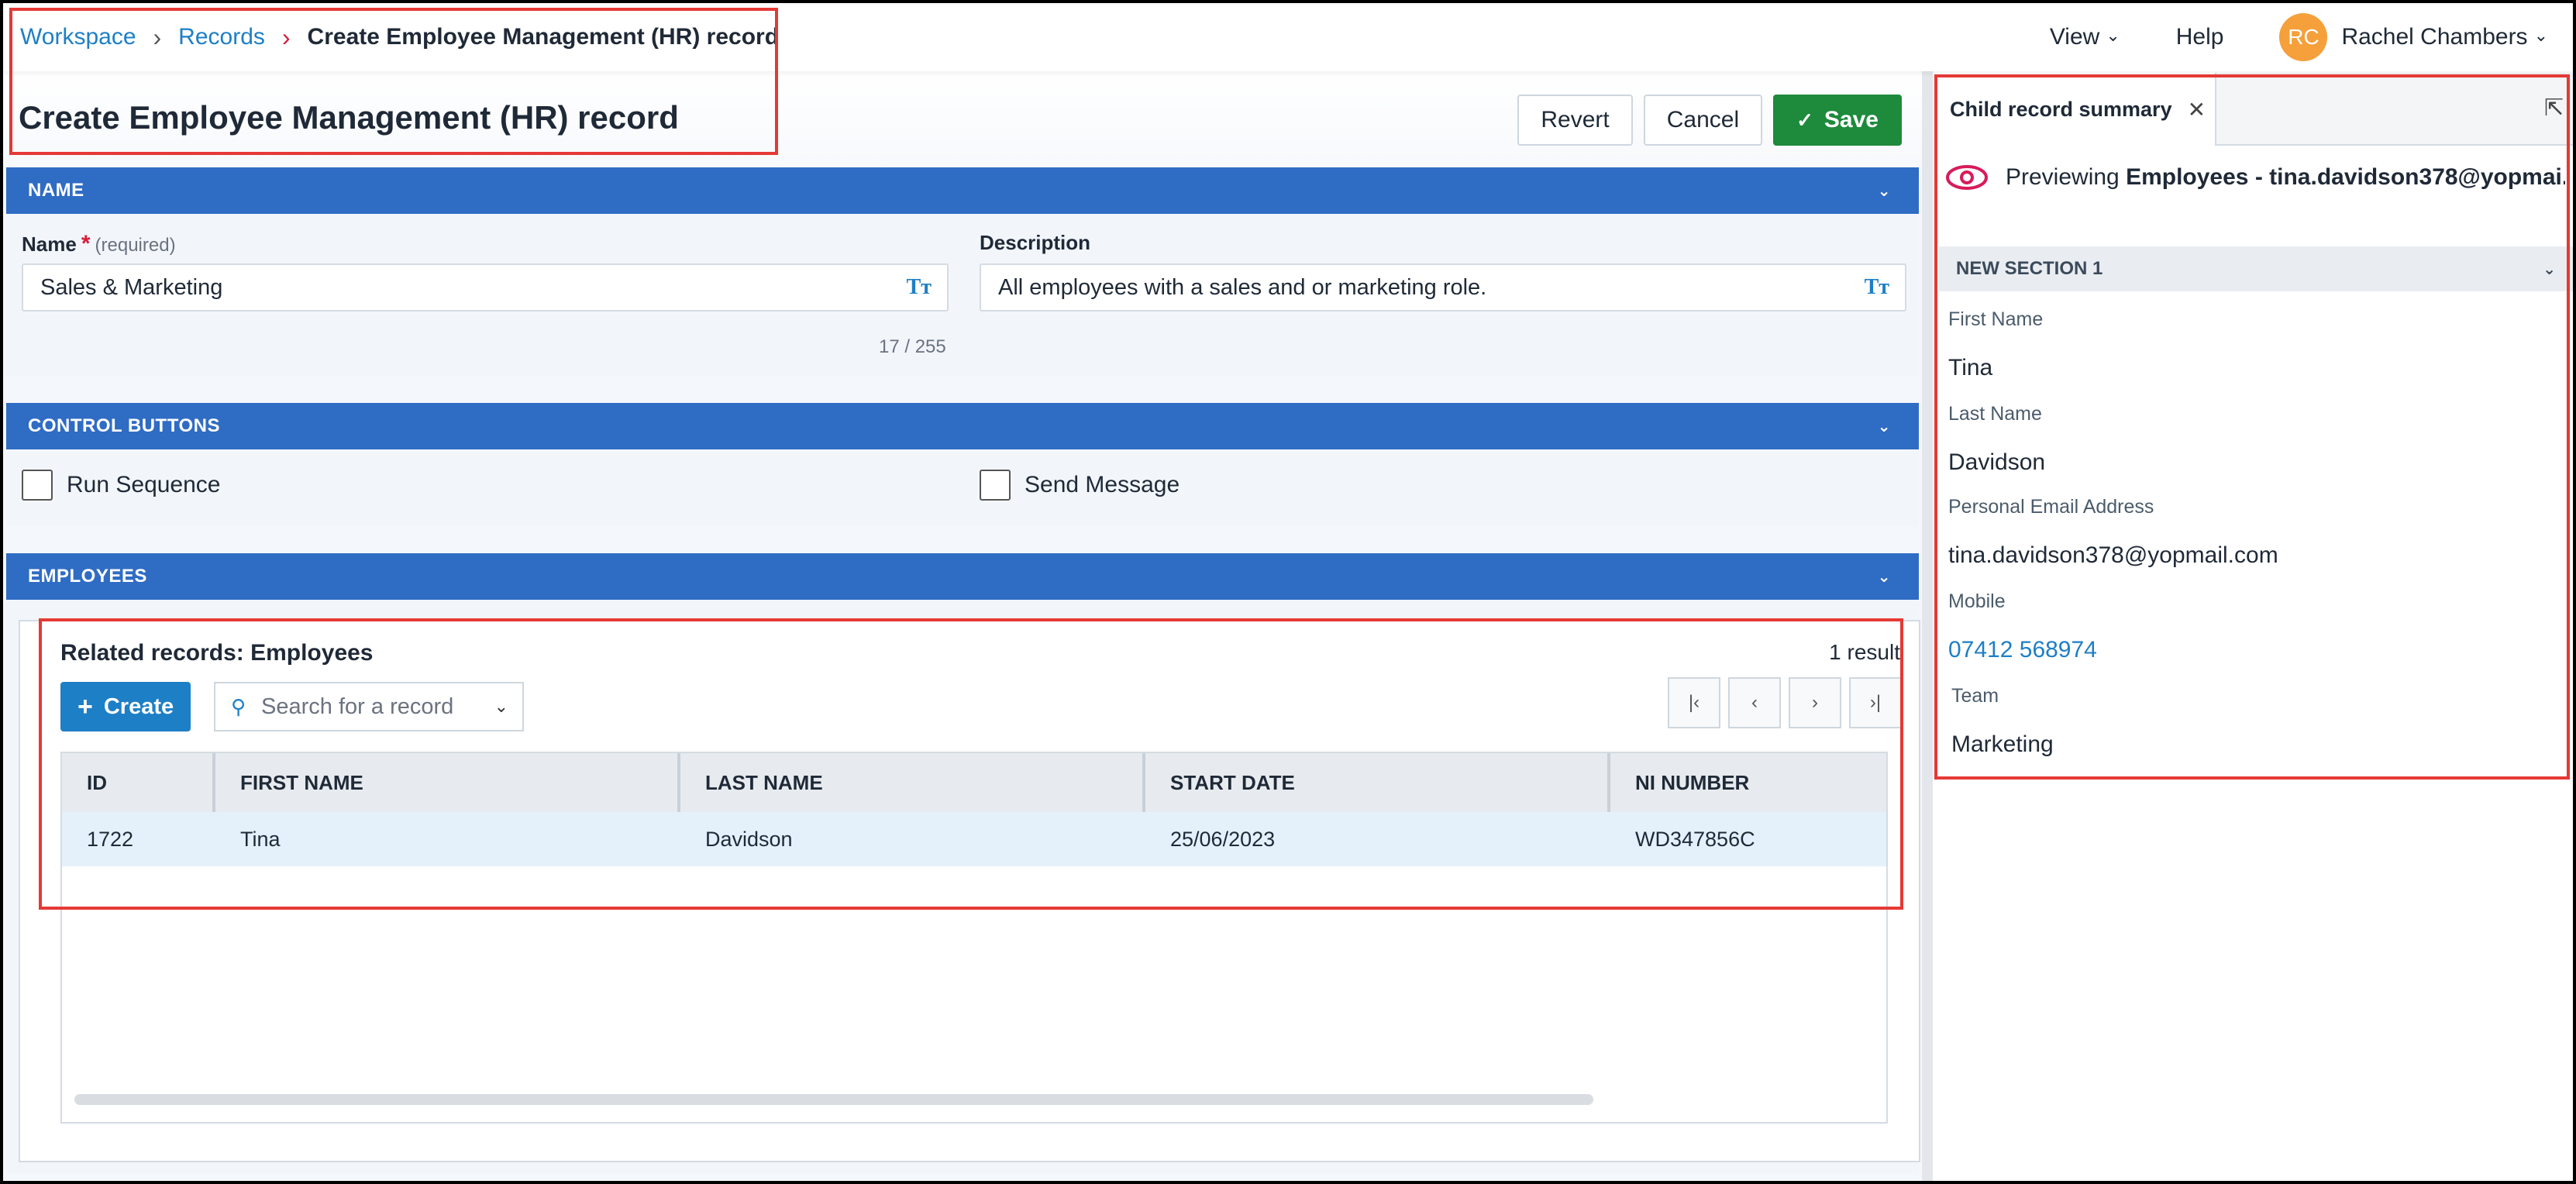 The height and width of the screenshot is (1184, 2576). Describe the element at coordinates (138, 706) in the screenshot. I see `create-button-label: Create` at that location.